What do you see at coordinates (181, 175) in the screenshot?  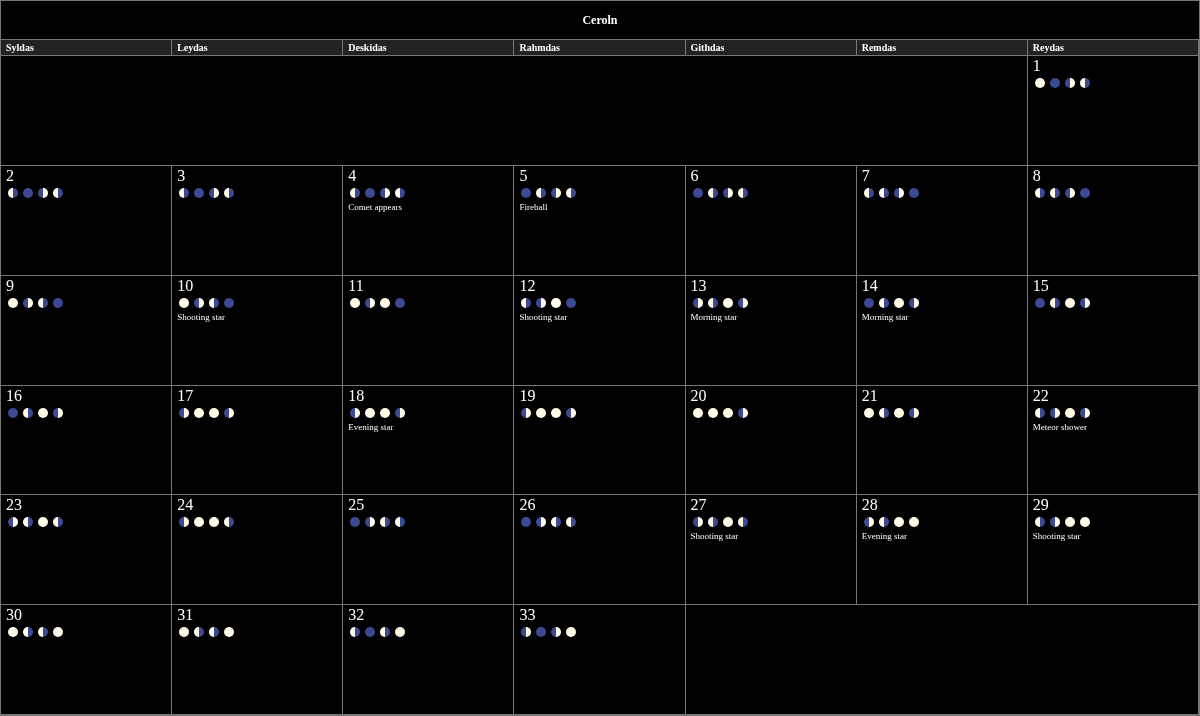 I see `day-number: 3` at bounding box center [181, 175].